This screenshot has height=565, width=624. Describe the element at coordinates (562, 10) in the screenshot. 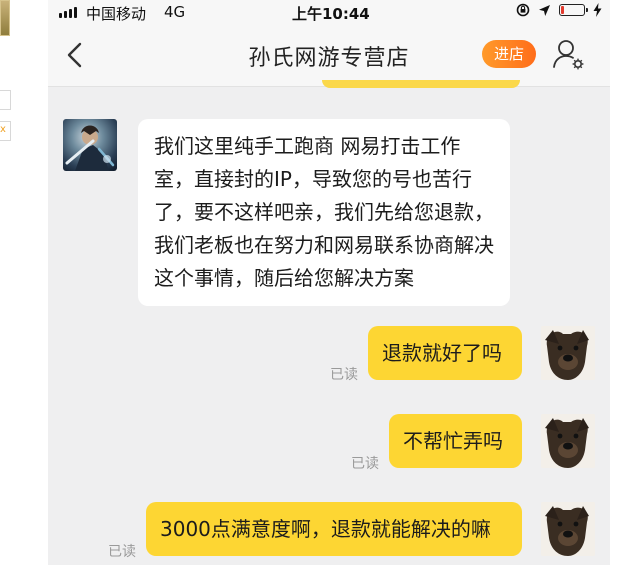

I see `battery-level` at that location.